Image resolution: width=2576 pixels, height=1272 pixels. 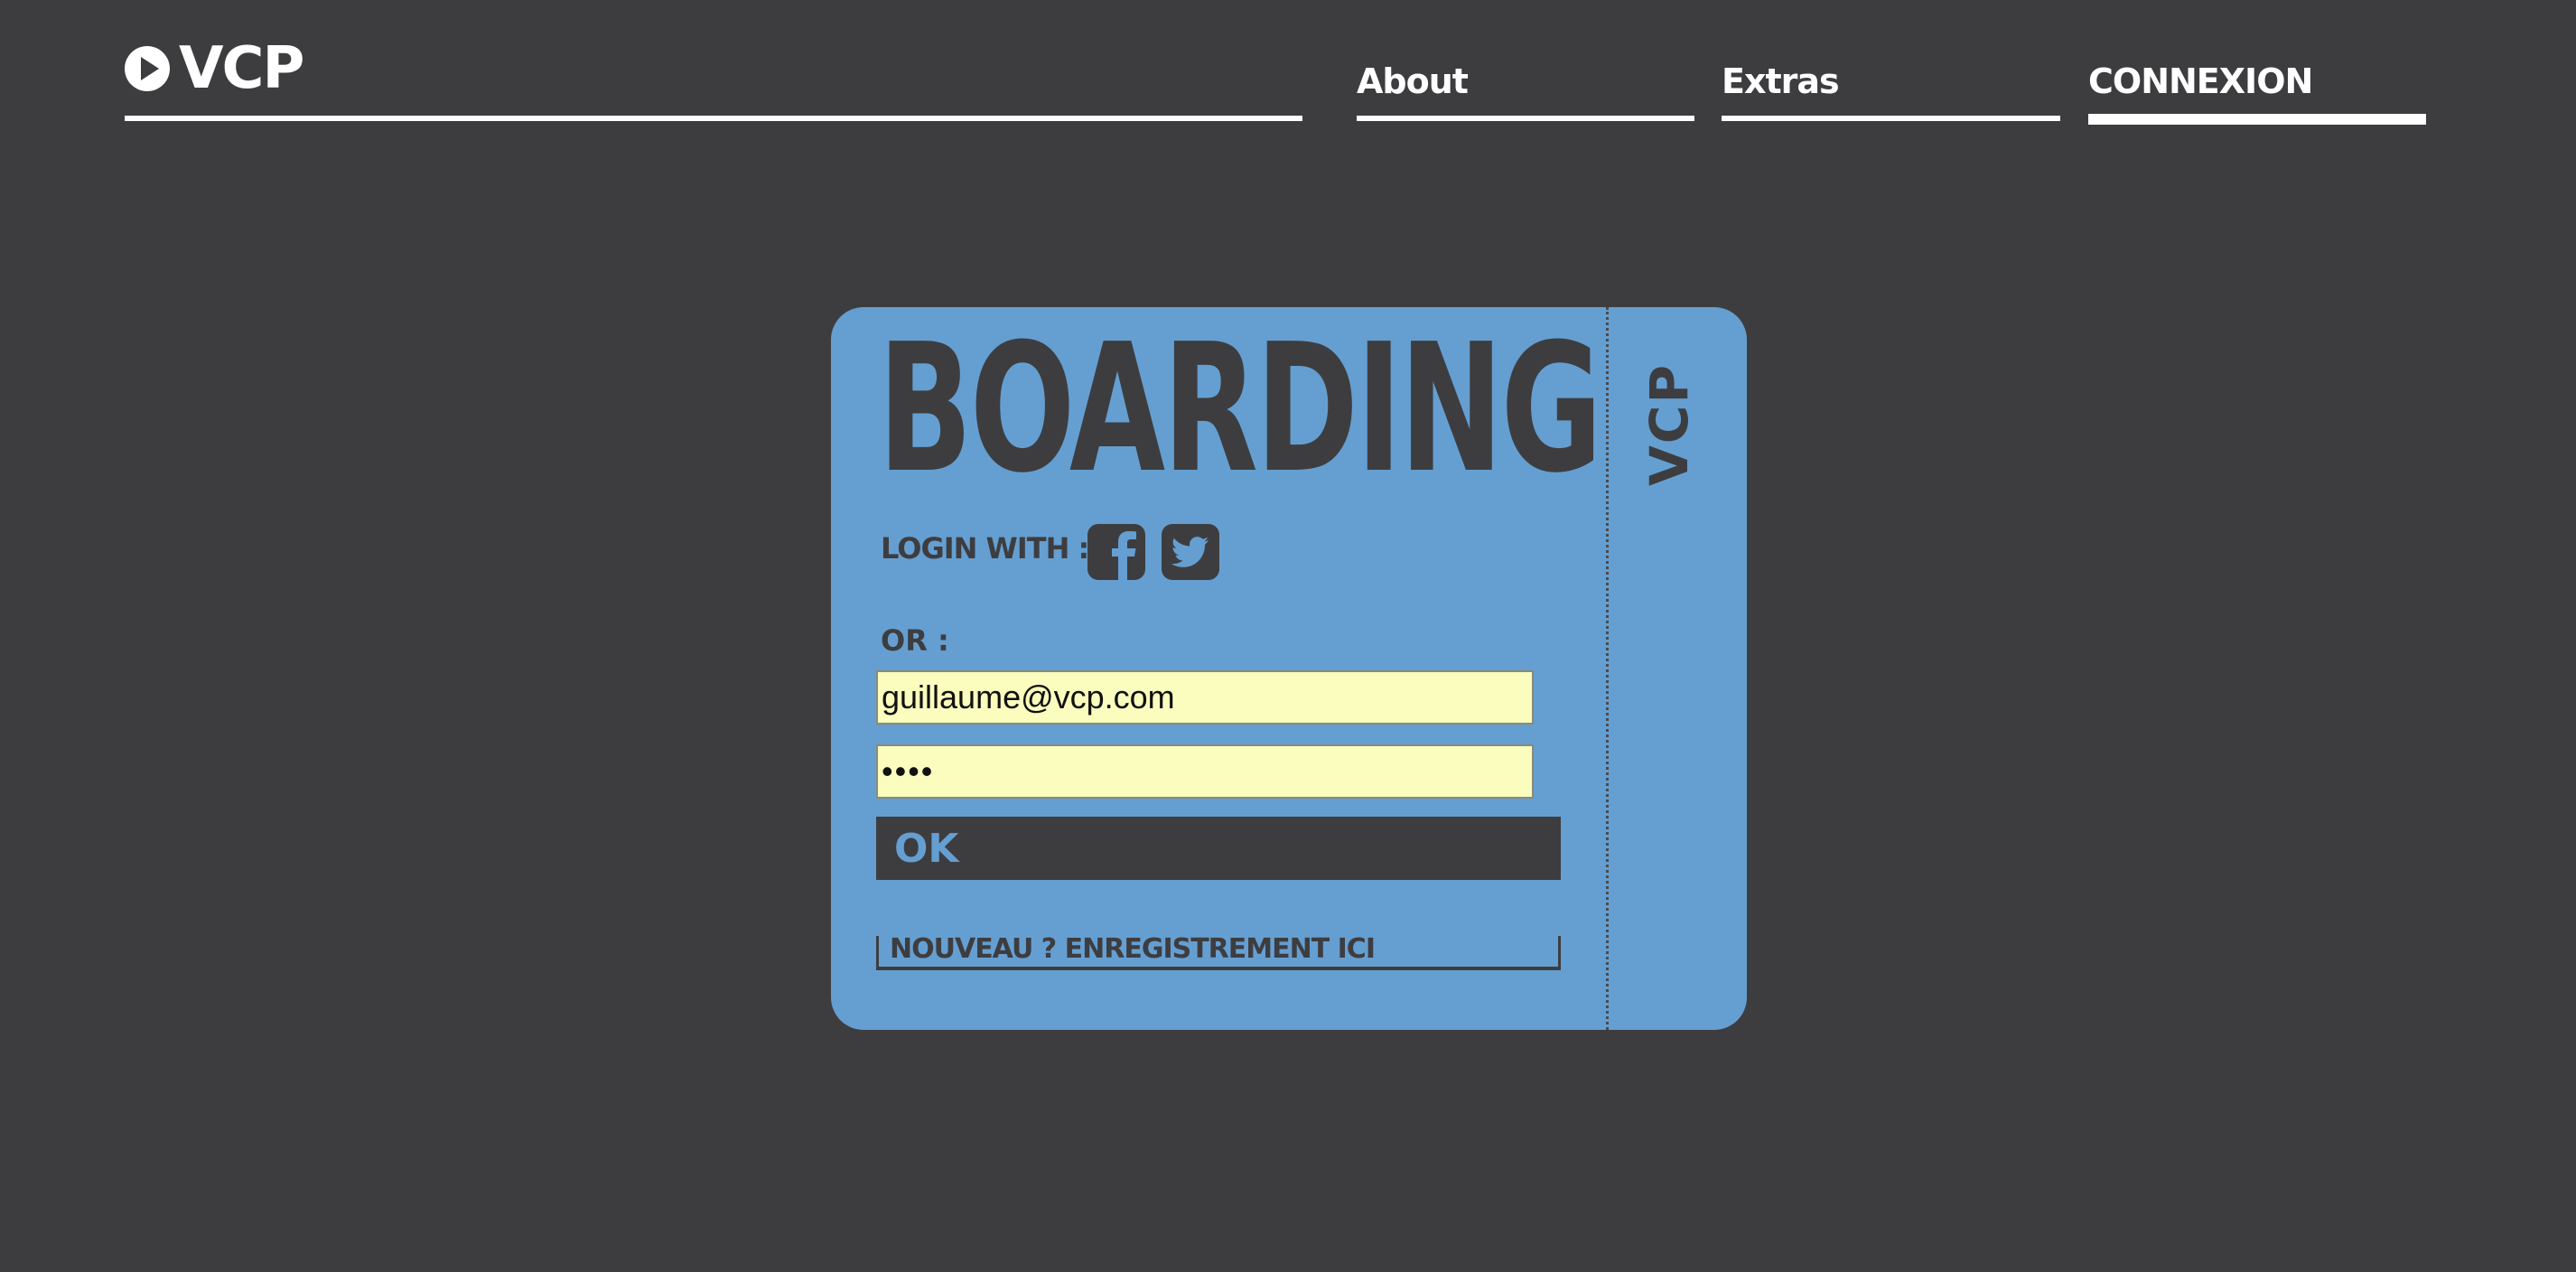 What do you see at coordinates (1218, 848) in the screenshot?
I see `ok-button: OK` at bounding box center [1218, 848].